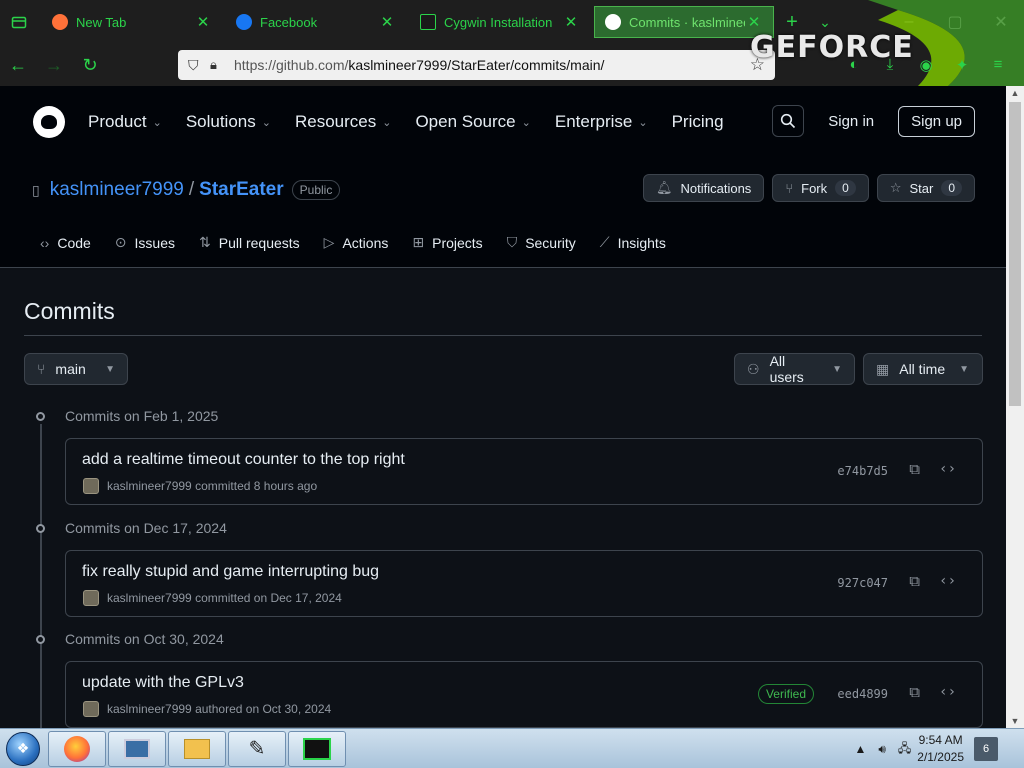 This screenshot has height=768, width=1024. I want to click on menu-solutions: Solutions ⌄, so click(228, 122).